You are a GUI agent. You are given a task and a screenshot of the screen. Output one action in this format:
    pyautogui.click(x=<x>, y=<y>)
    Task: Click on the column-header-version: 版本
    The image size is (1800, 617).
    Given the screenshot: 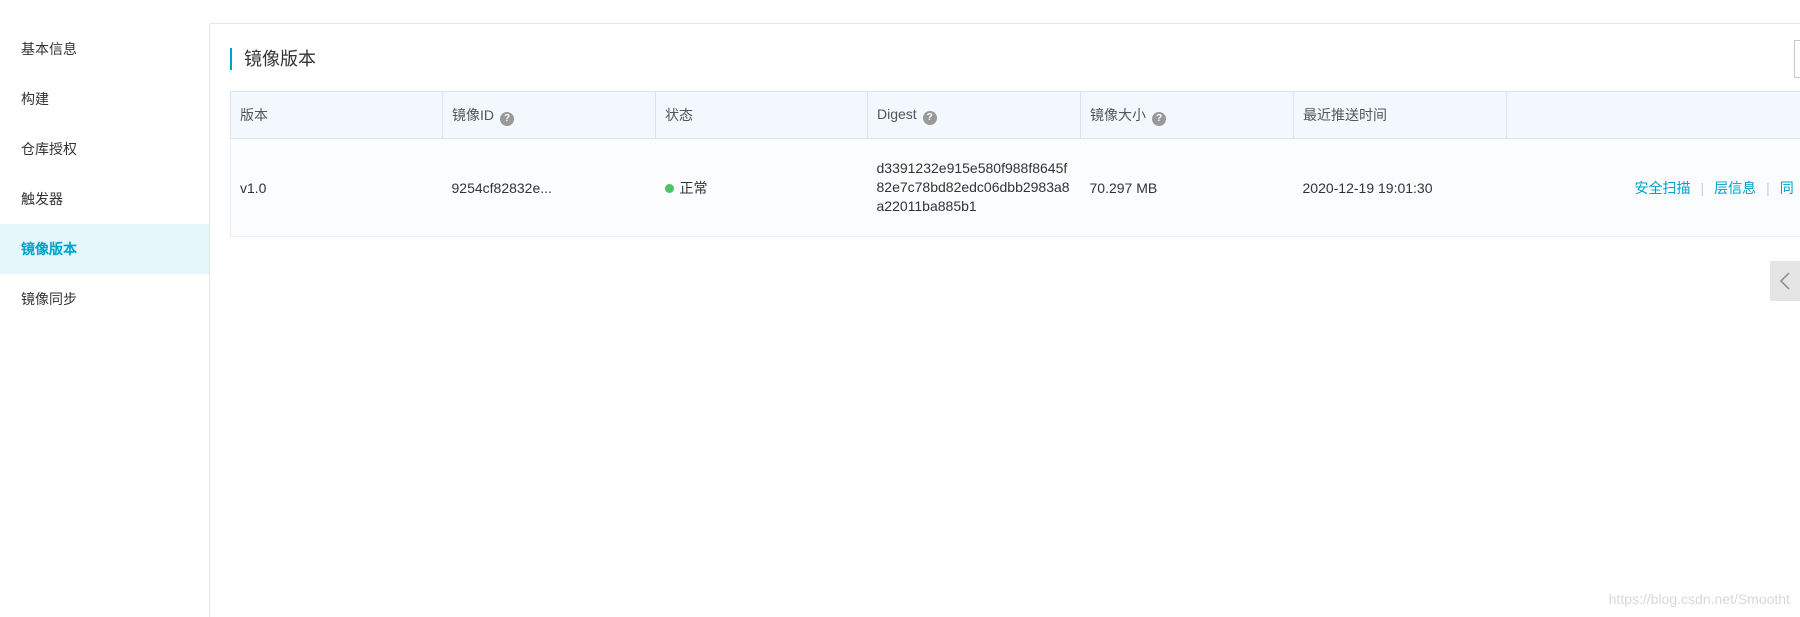 What is the action you would take?
    pyautogui.click(x=336, y=115)
    